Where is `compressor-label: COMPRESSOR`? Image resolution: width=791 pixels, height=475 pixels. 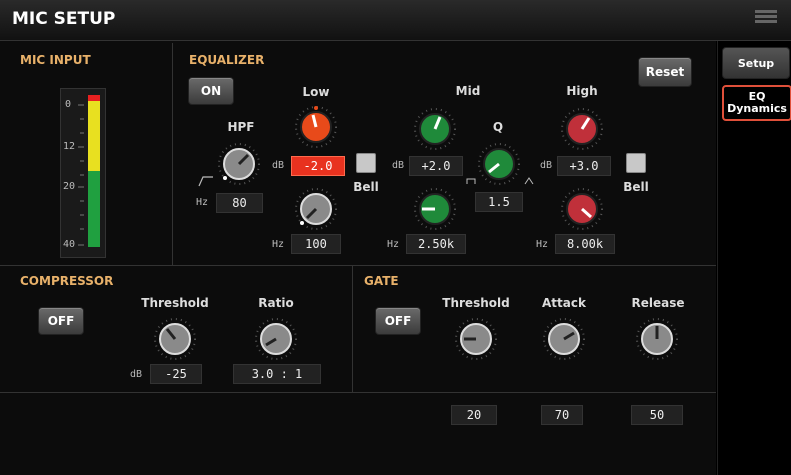
compressor-label: COMPRESSOR is located at coordinates (67, 281).